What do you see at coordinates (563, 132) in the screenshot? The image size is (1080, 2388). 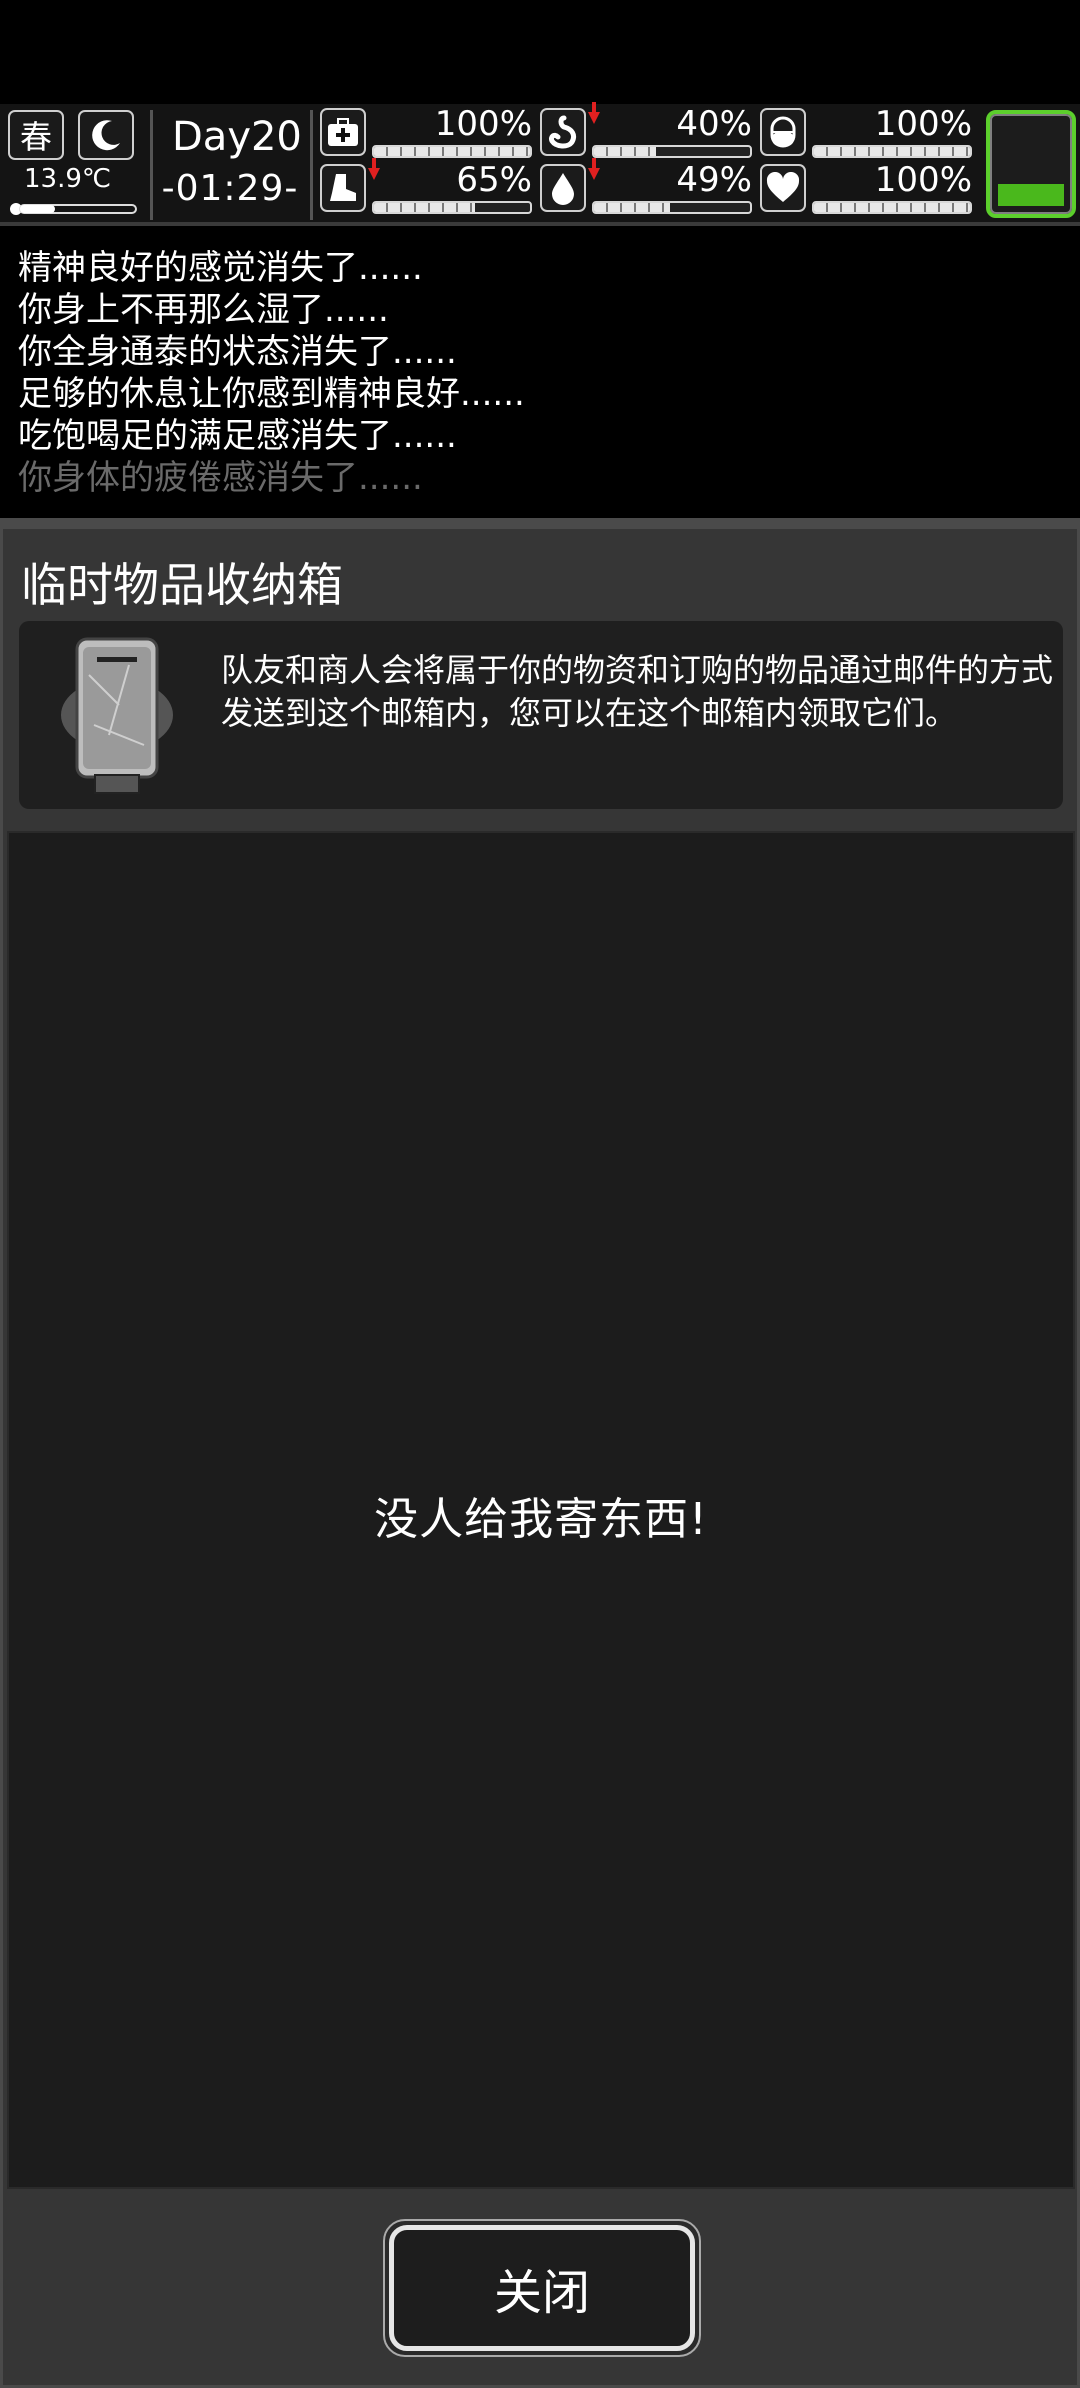 I see `stomach-icon` at bounding box center [563, 132].